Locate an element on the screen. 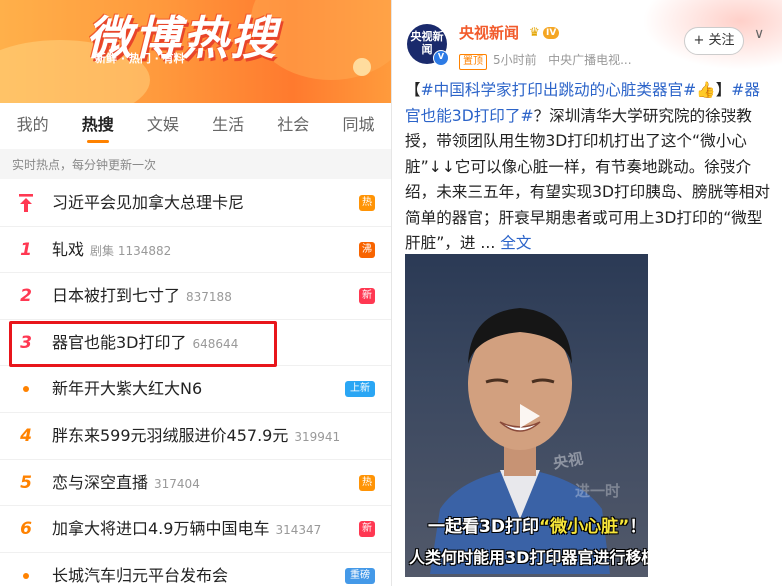 This screenshot has height=586, width=782. full-text-link: 全文 is located at coordinates (515, 243).